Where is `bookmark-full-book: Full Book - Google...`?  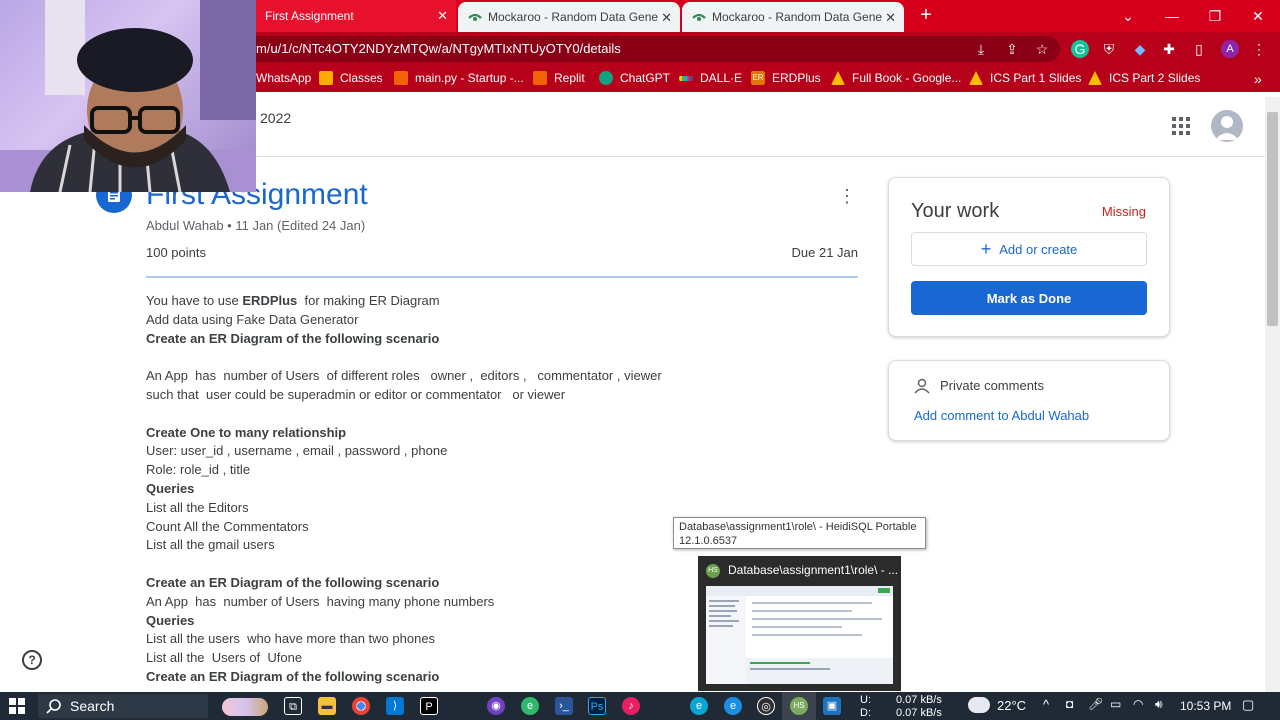
bookmark-full-book: Full Book - Google... is located at coordinates (896, 78).